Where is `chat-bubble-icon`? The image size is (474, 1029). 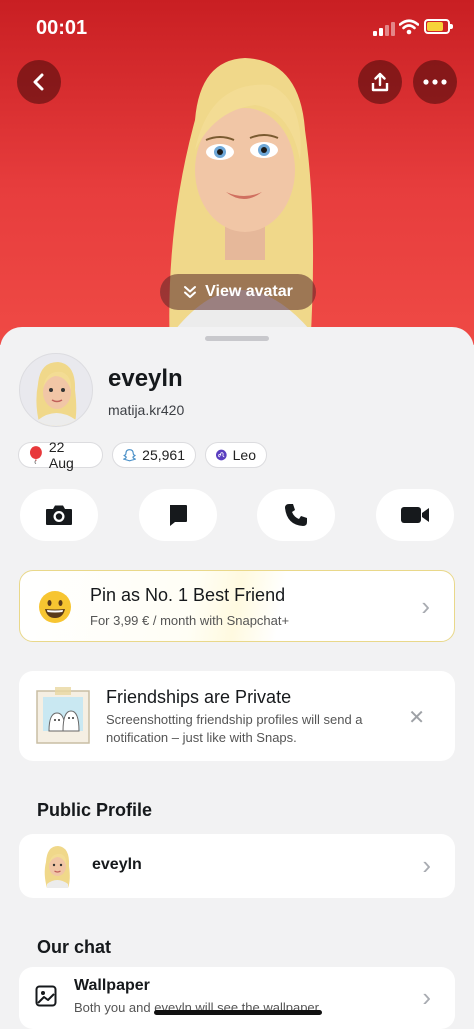 chat-bubble-icon is located at coordinates (178, 515).